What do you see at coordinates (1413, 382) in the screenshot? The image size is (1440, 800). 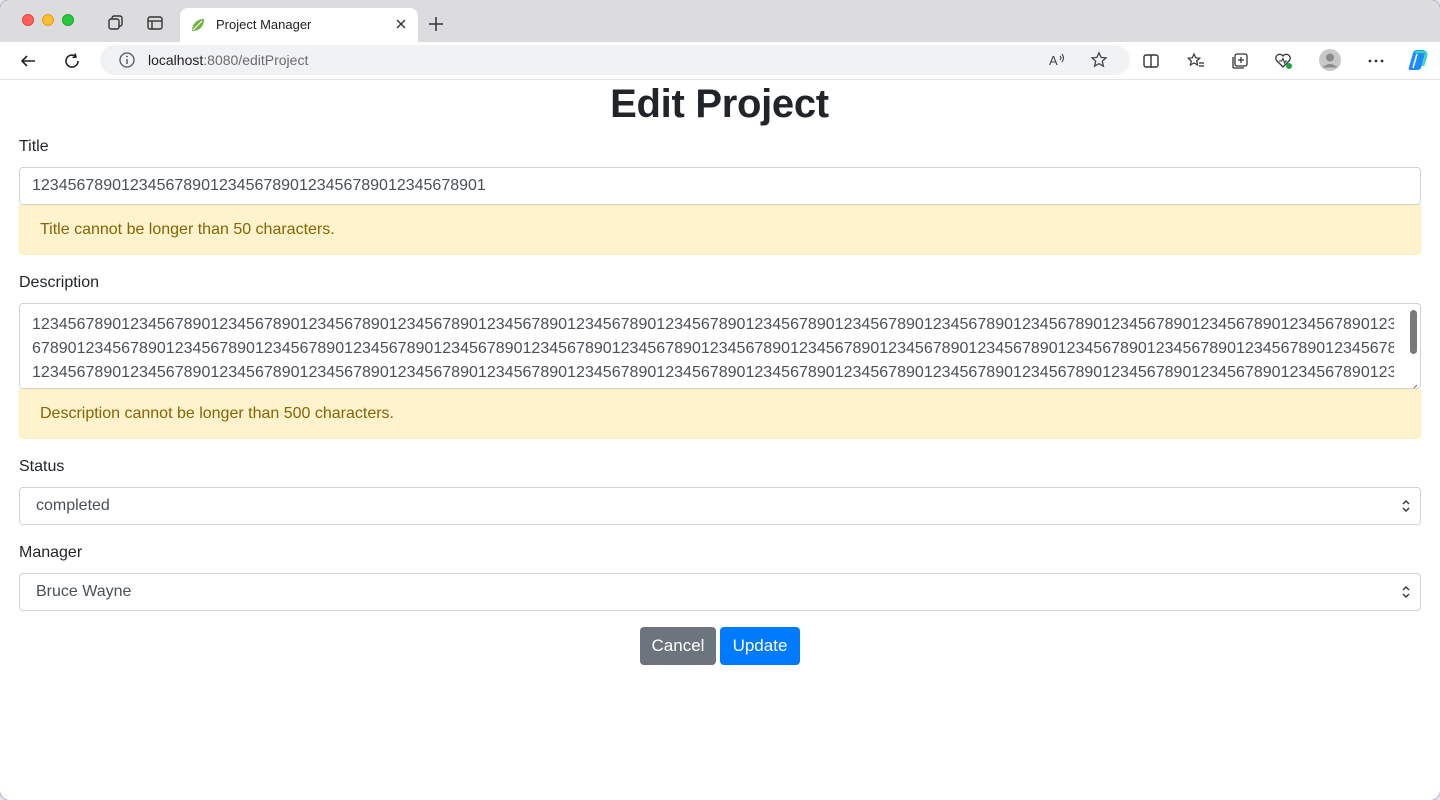 I see `resize-grip-icon` at bounding box center [1413, 382].